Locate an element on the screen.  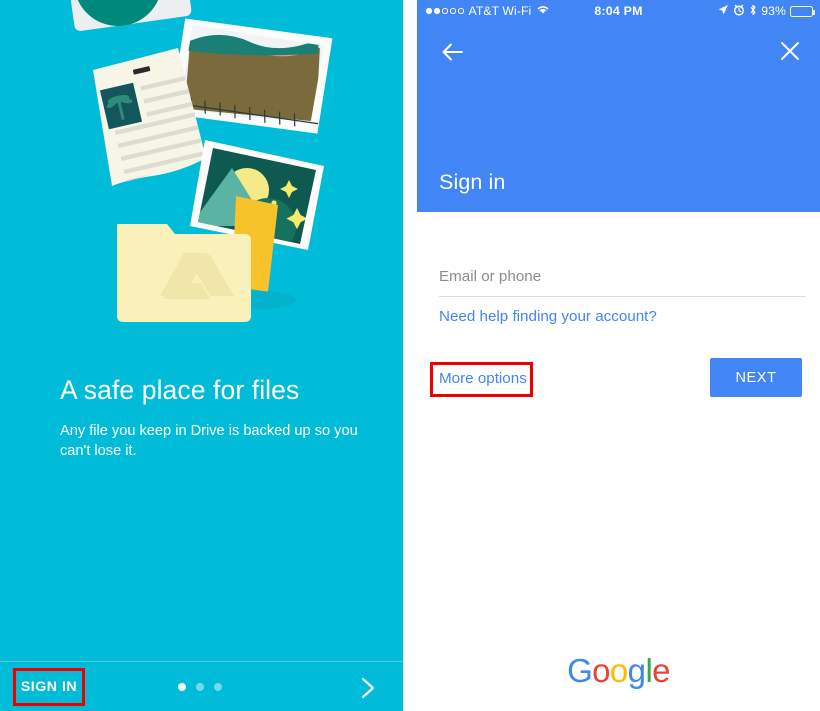
logo-letter-g2: g is located at coordinates (636, 670).